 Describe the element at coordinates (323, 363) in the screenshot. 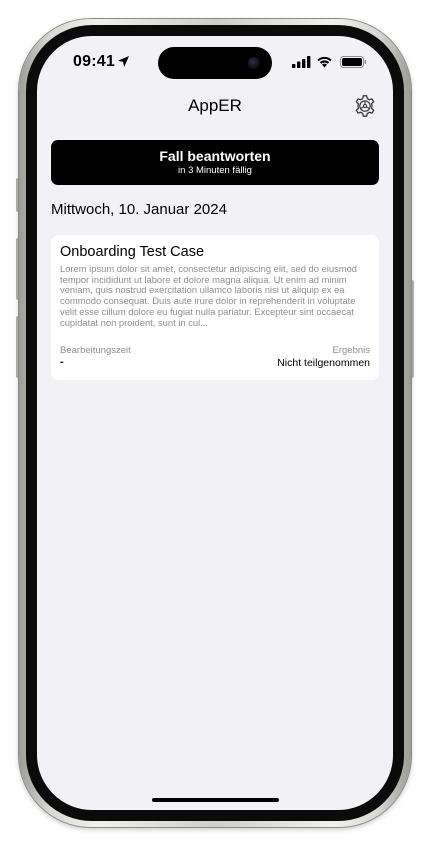

I see `result-value: Nicht teilgenommen` at that location.